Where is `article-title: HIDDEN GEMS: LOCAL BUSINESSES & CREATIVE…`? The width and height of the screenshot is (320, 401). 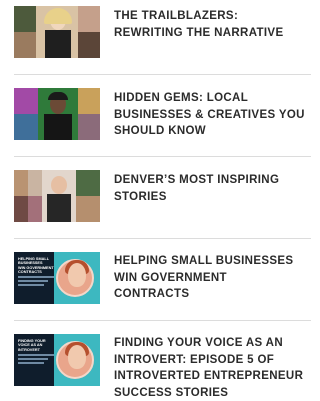 article-title: HIDDEN GEMS: LOCAL BUSINESSES & CREATIVE… is located at coordinates (212, 115).